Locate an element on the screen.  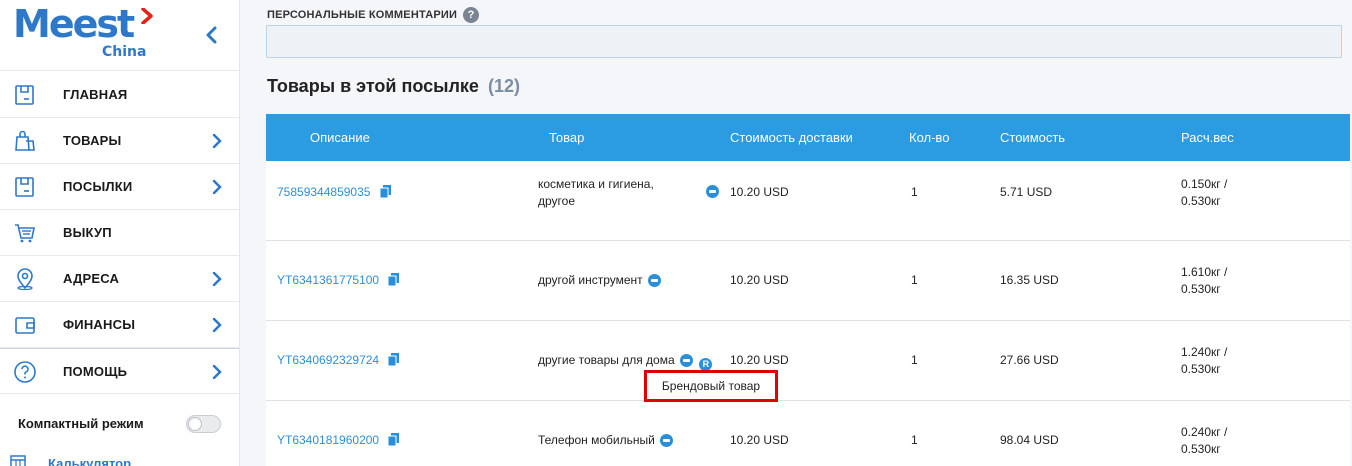
brand-tooltip: Брендовый товар is located at coordinates (711, 386).